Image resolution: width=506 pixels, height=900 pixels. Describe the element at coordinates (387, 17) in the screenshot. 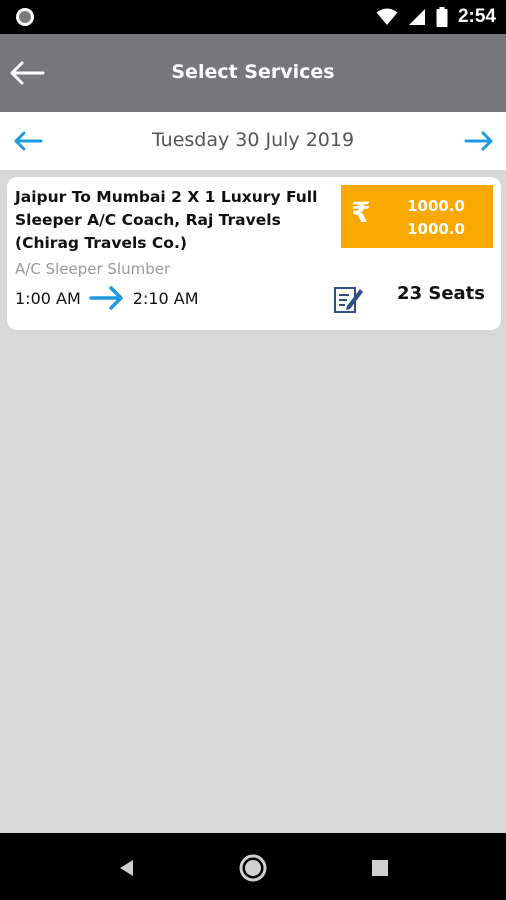

I see `wifi-icon` at that location.